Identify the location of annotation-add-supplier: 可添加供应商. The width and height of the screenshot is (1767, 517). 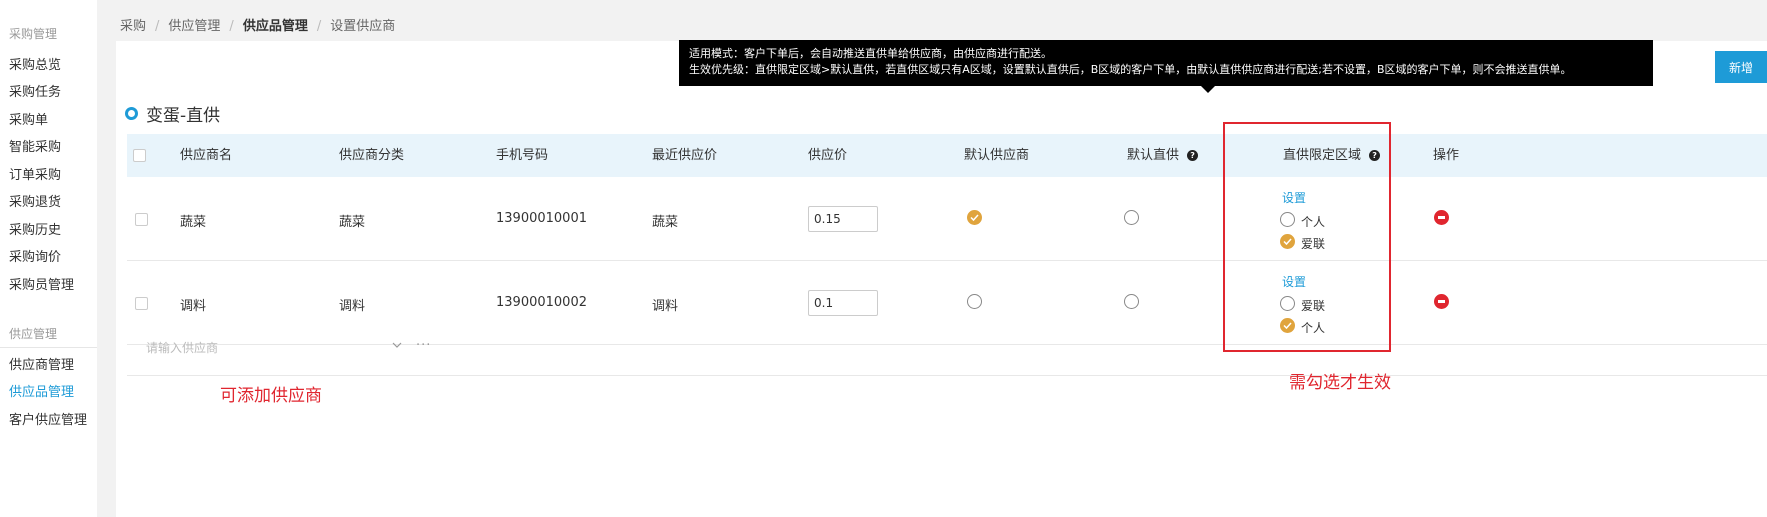
(271, 396).